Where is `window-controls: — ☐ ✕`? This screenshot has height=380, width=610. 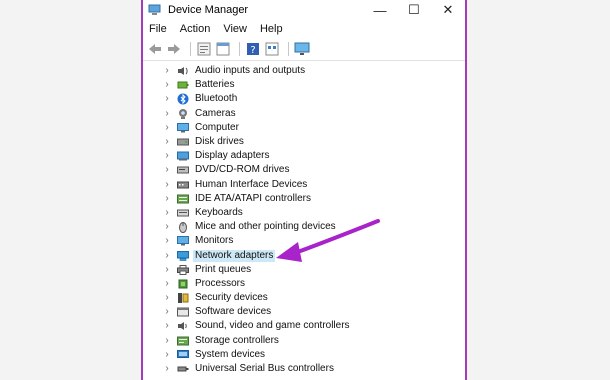
window-controls: — ☐ ✕ is located at coordinates (414, 10).